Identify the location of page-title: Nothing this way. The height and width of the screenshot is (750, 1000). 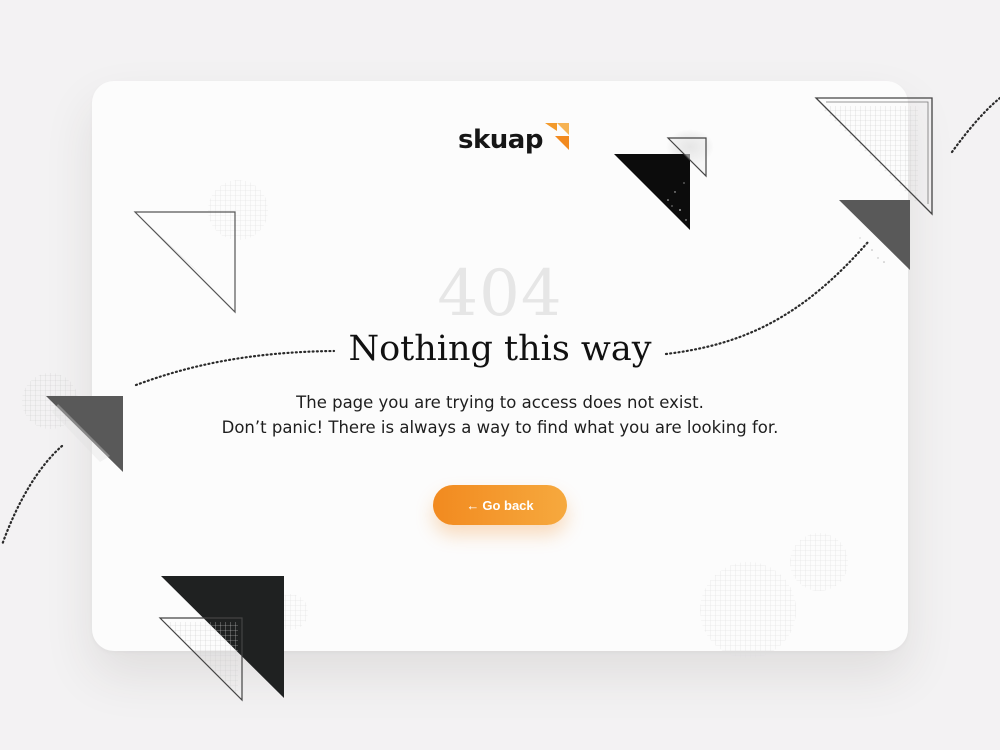
(500, 349).